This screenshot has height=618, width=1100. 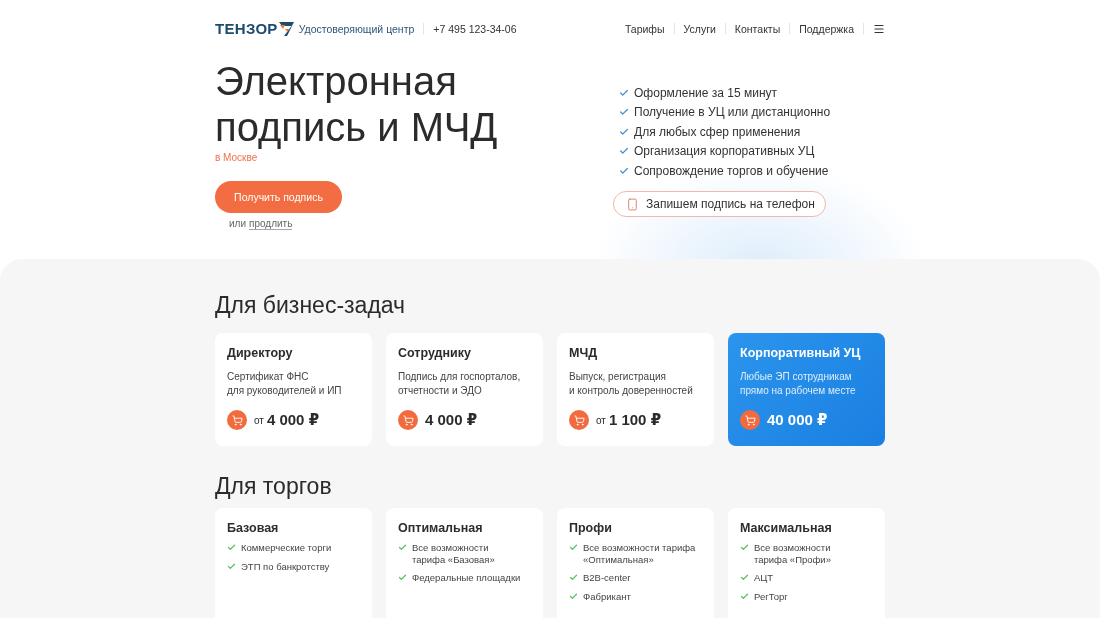 I want to click on feature-text: АЦТ, so click(x=764, y=578).